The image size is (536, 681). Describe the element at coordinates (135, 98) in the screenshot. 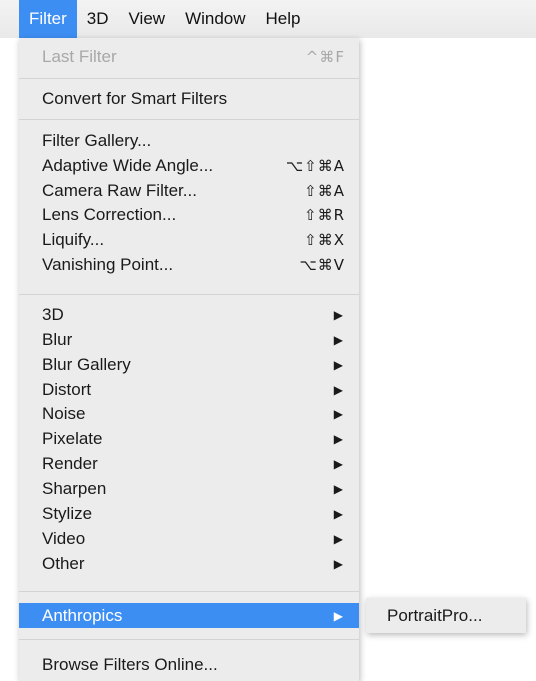

I see `menu-item-label: Convert for Smart Filters` at that location.